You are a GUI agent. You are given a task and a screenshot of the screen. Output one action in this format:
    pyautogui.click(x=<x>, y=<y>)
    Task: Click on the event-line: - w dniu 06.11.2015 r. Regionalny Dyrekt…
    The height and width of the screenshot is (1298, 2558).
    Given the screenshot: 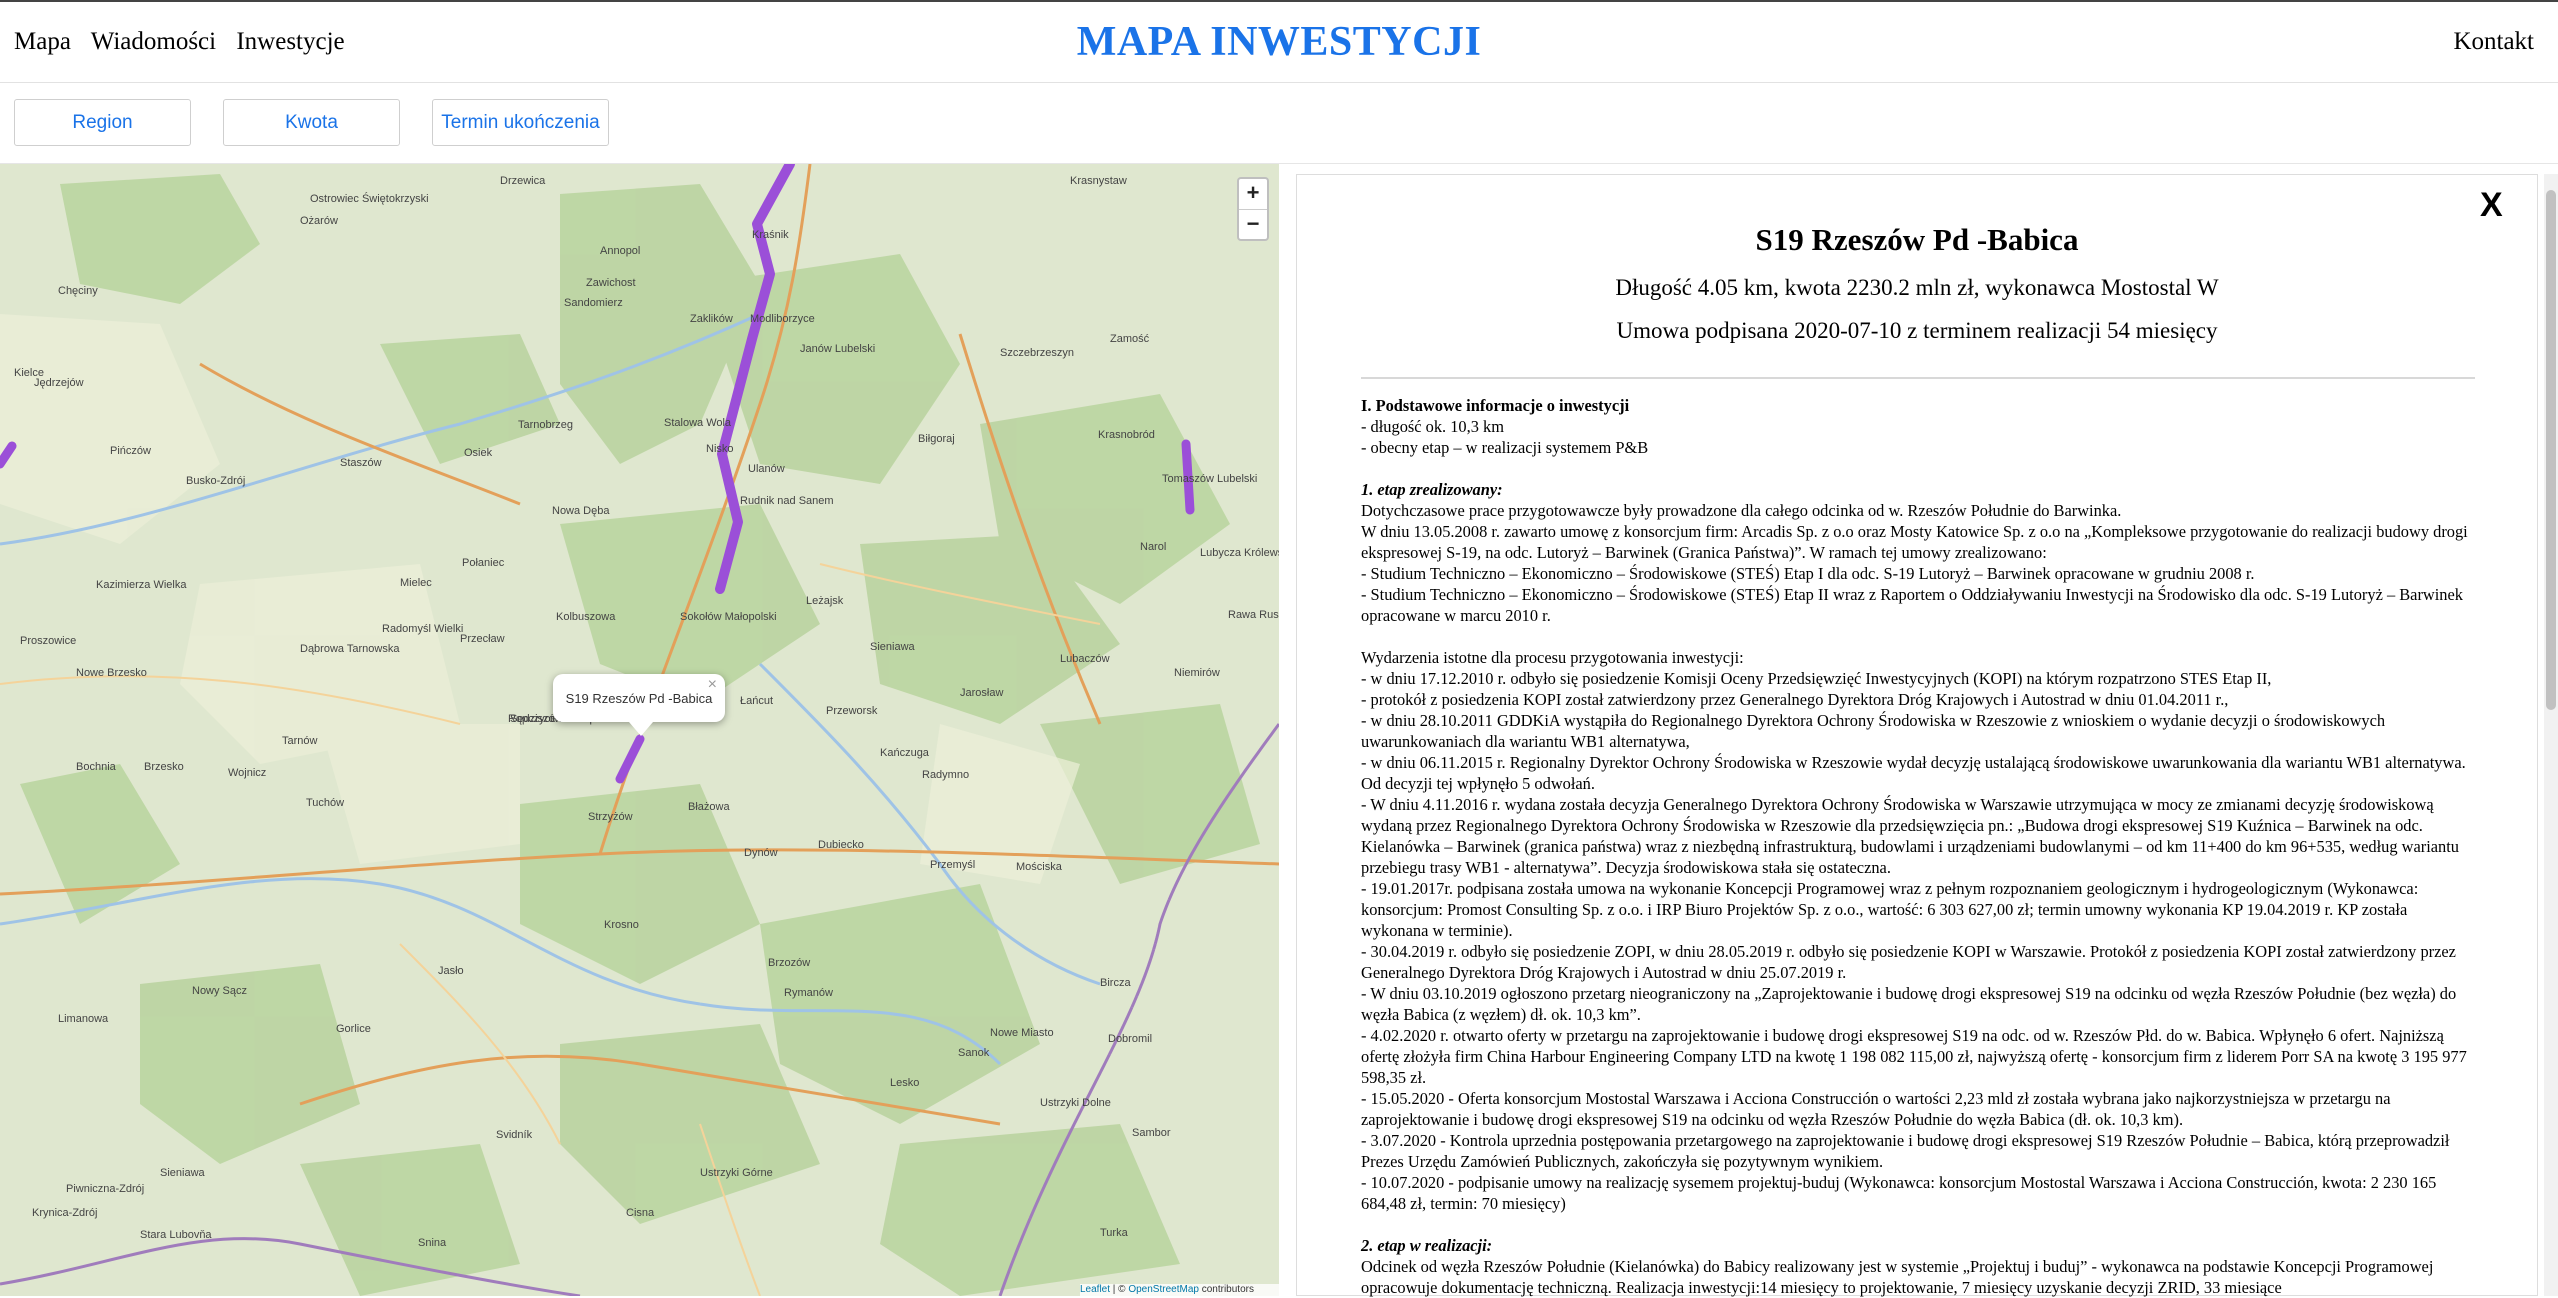 What is the action you would take?
    pyautogui.click(x=1913, y=773)
    